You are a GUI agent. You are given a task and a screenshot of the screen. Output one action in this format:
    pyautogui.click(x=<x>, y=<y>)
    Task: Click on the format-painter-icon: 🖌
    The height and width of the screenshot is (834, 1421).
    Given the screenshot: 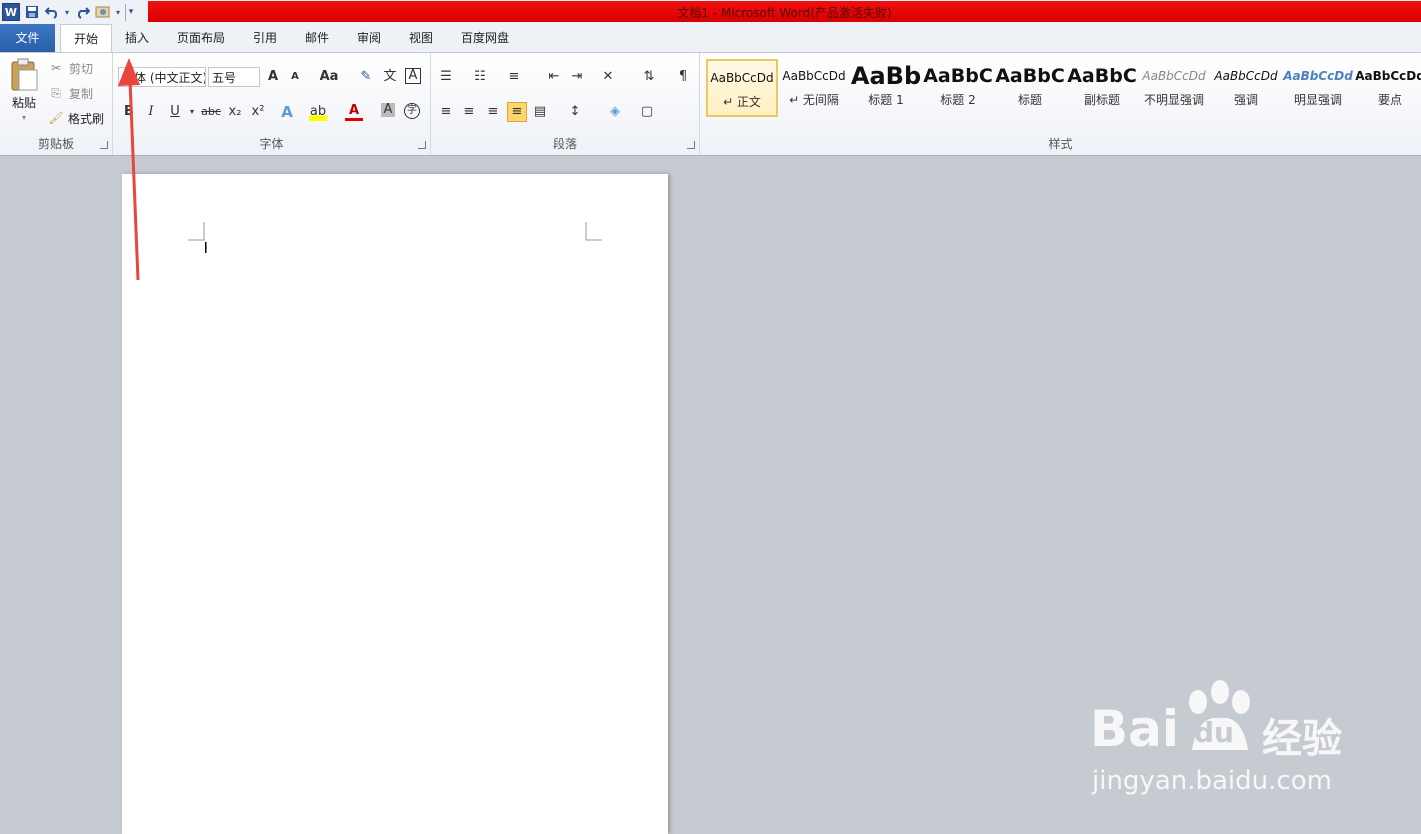 What is the action you would take?
    pyautogui.click(x=56, y=118)
    